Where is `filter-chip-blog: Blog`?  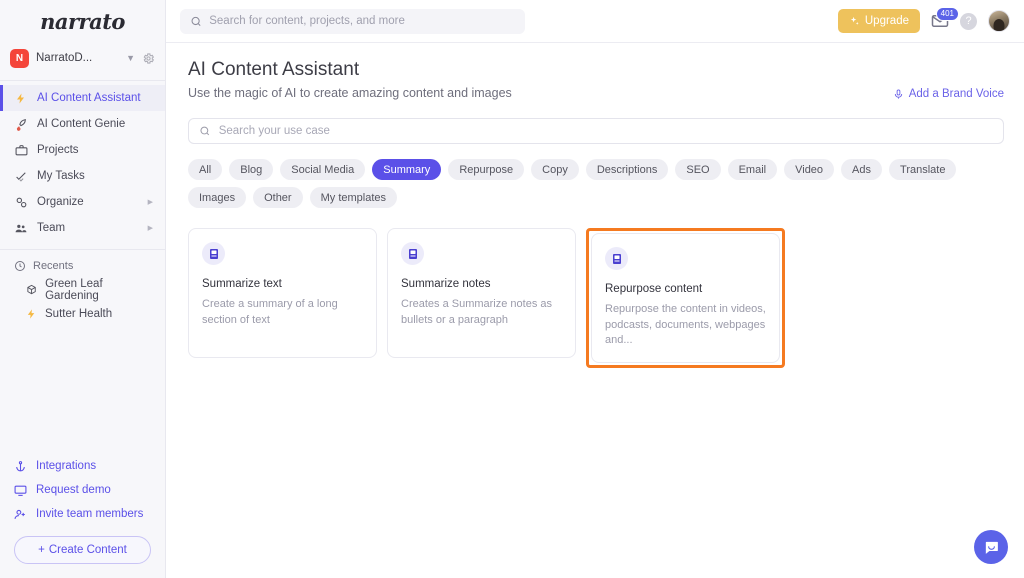 filter-chip-blog: Blog is located at coordinates (251, 169).